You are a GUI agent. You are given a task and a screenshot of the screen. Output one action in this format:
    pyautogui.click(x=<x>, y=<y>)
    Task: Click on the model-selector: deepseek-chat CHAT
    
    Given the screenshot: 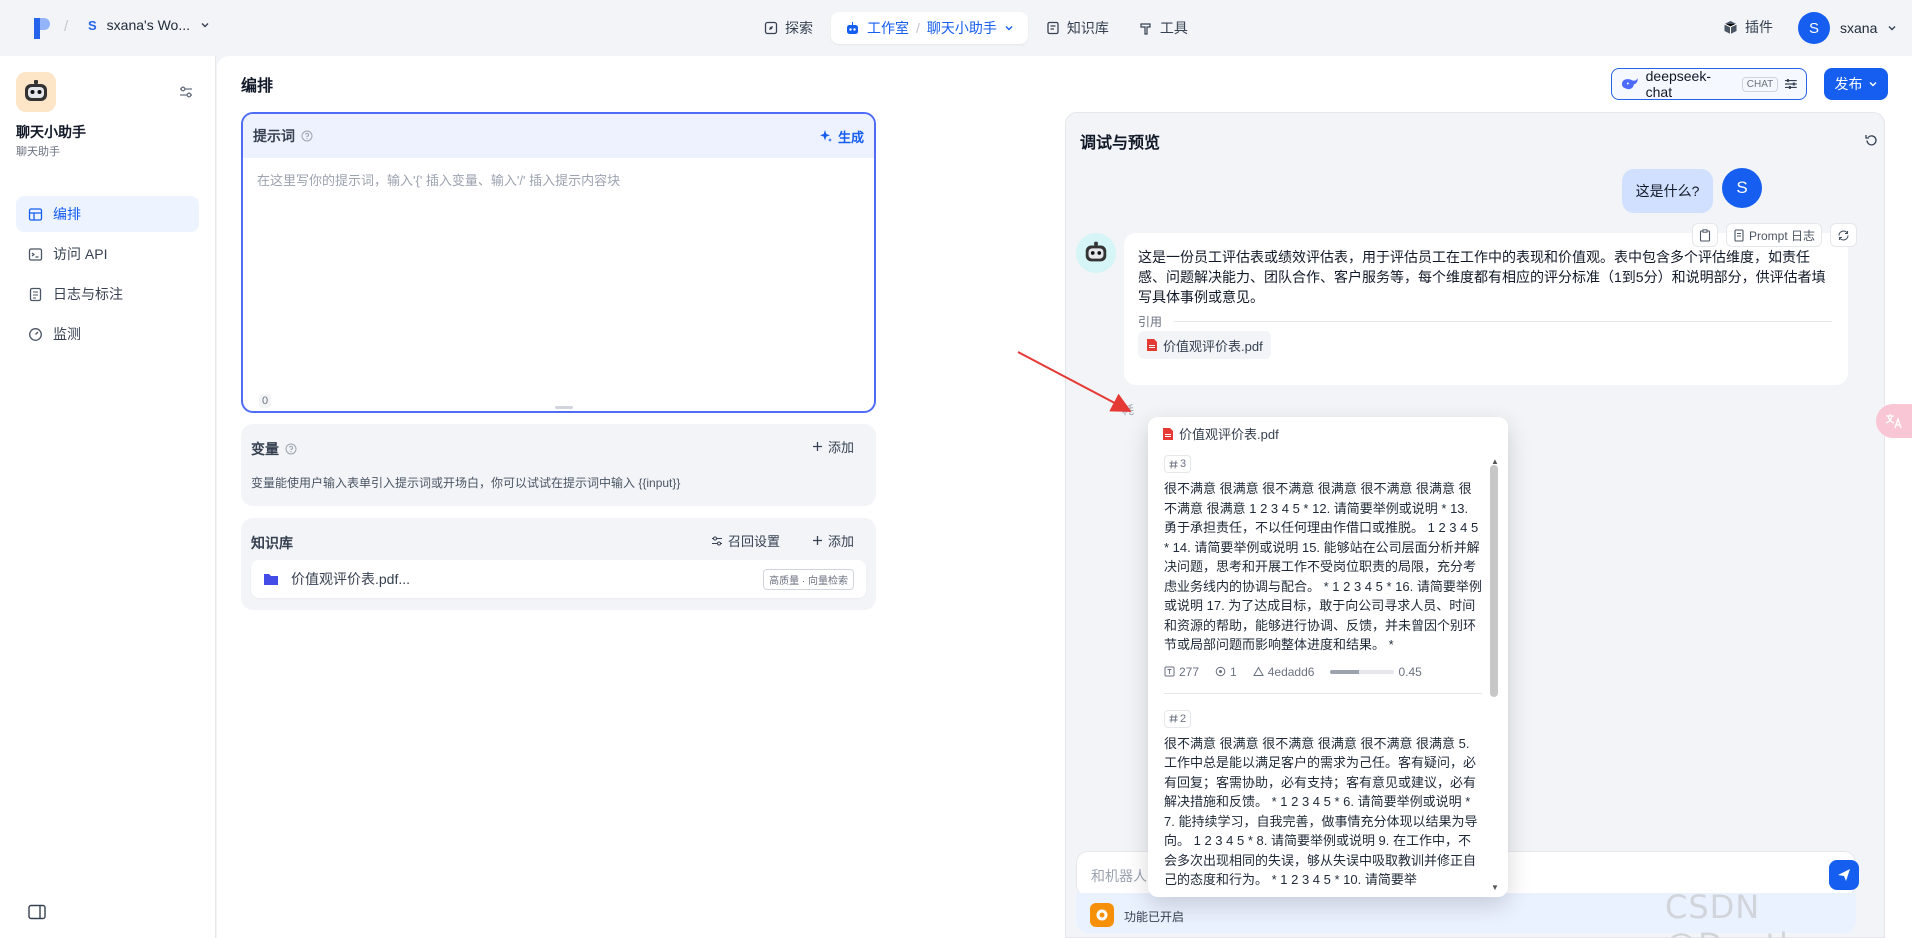 What is the action you would take?
    pyautogui.click(x=1709, y=84)
    